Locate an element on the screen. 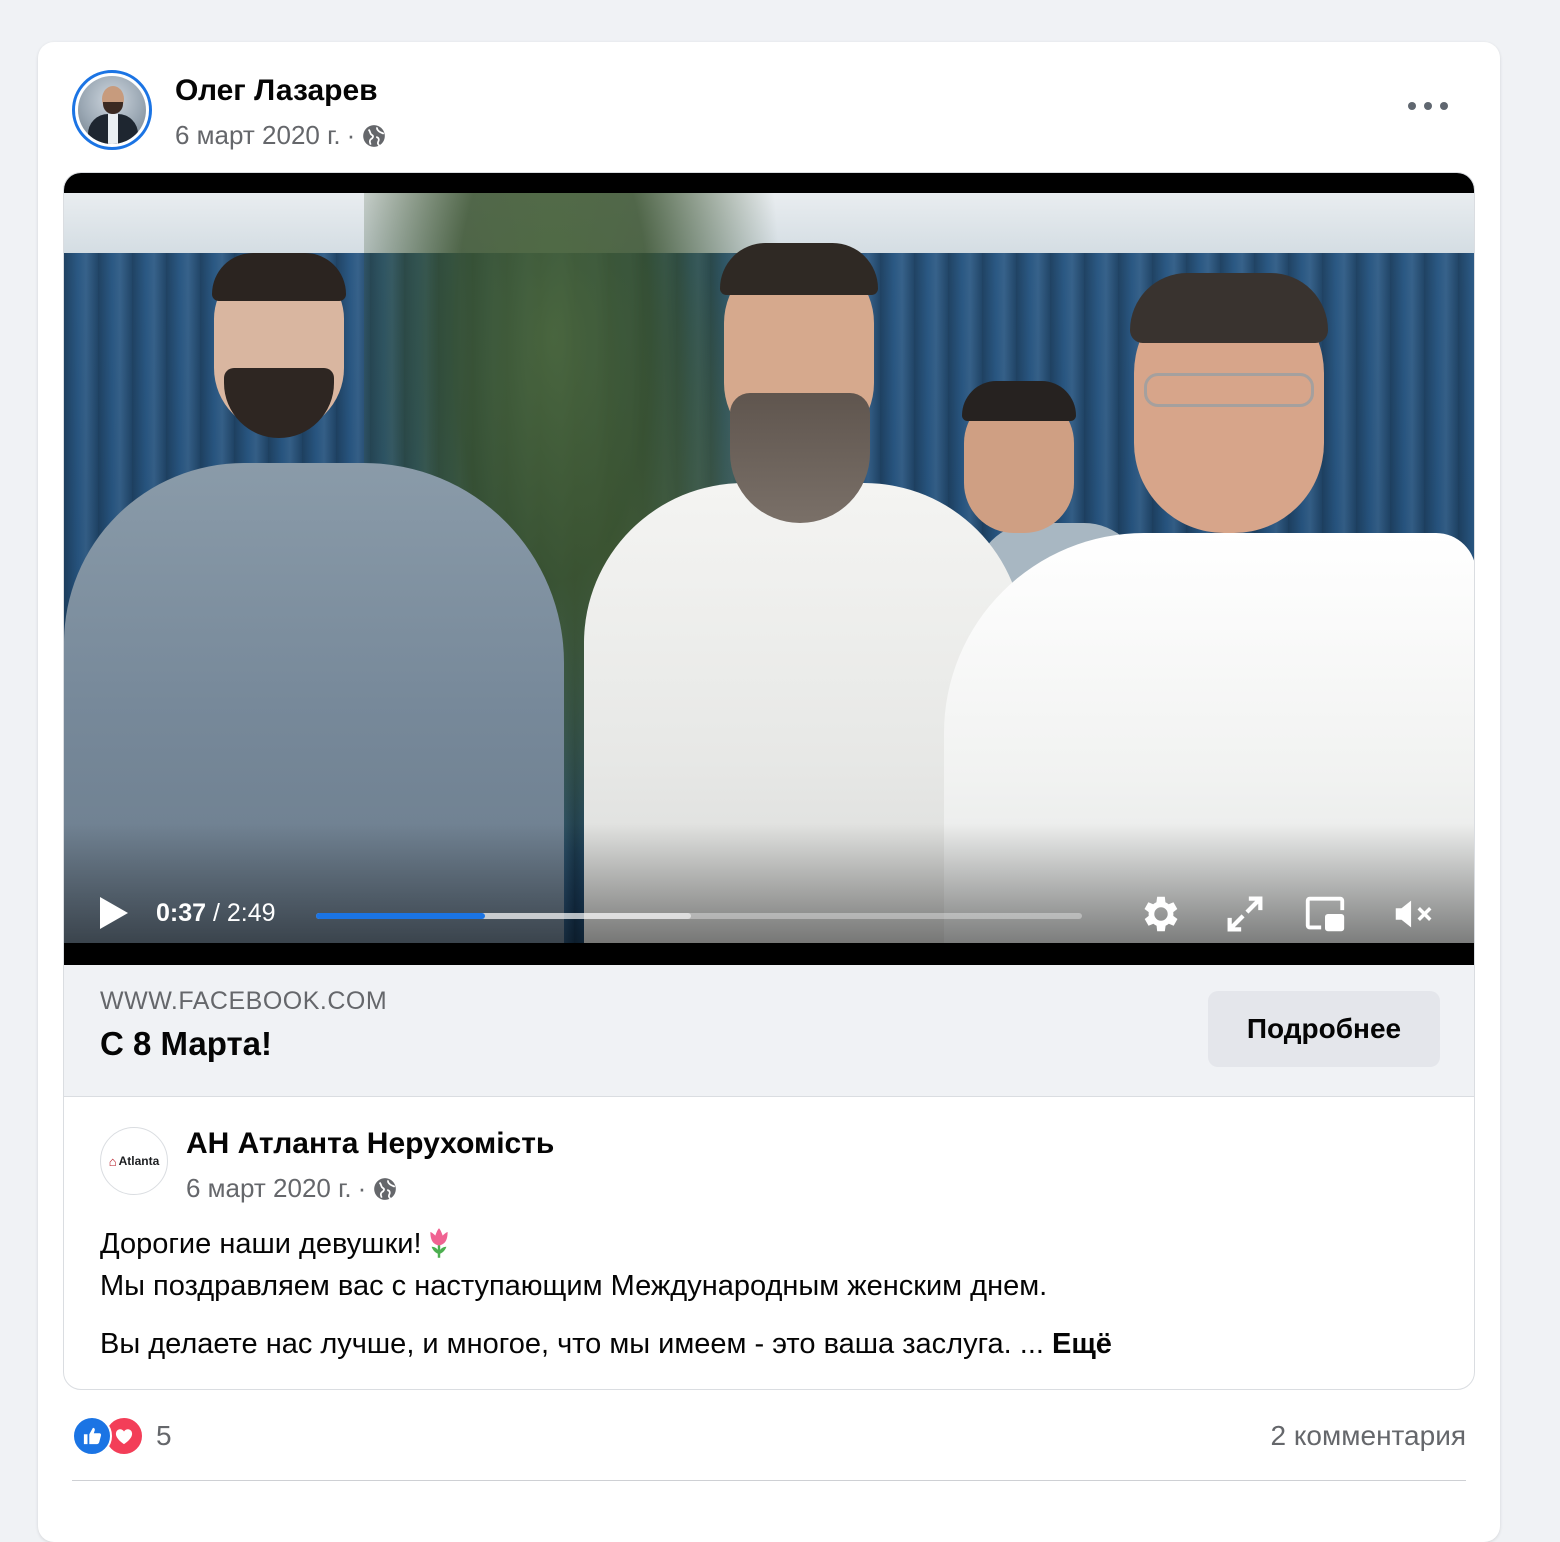 This screenshot has height=1542, width=1560. greeting-text: Дорогие наши девушки! is located at coordinates (261, 1244).